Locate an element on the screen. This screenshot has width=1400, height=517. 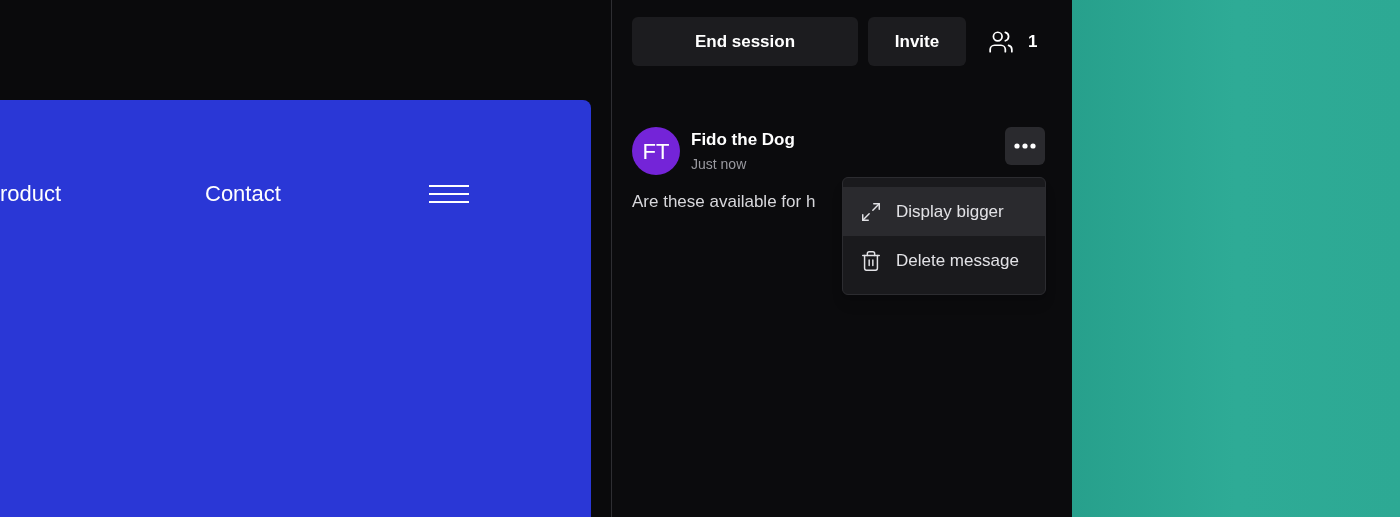
message-text: Are these available for h is located at coordinates (724, 201).